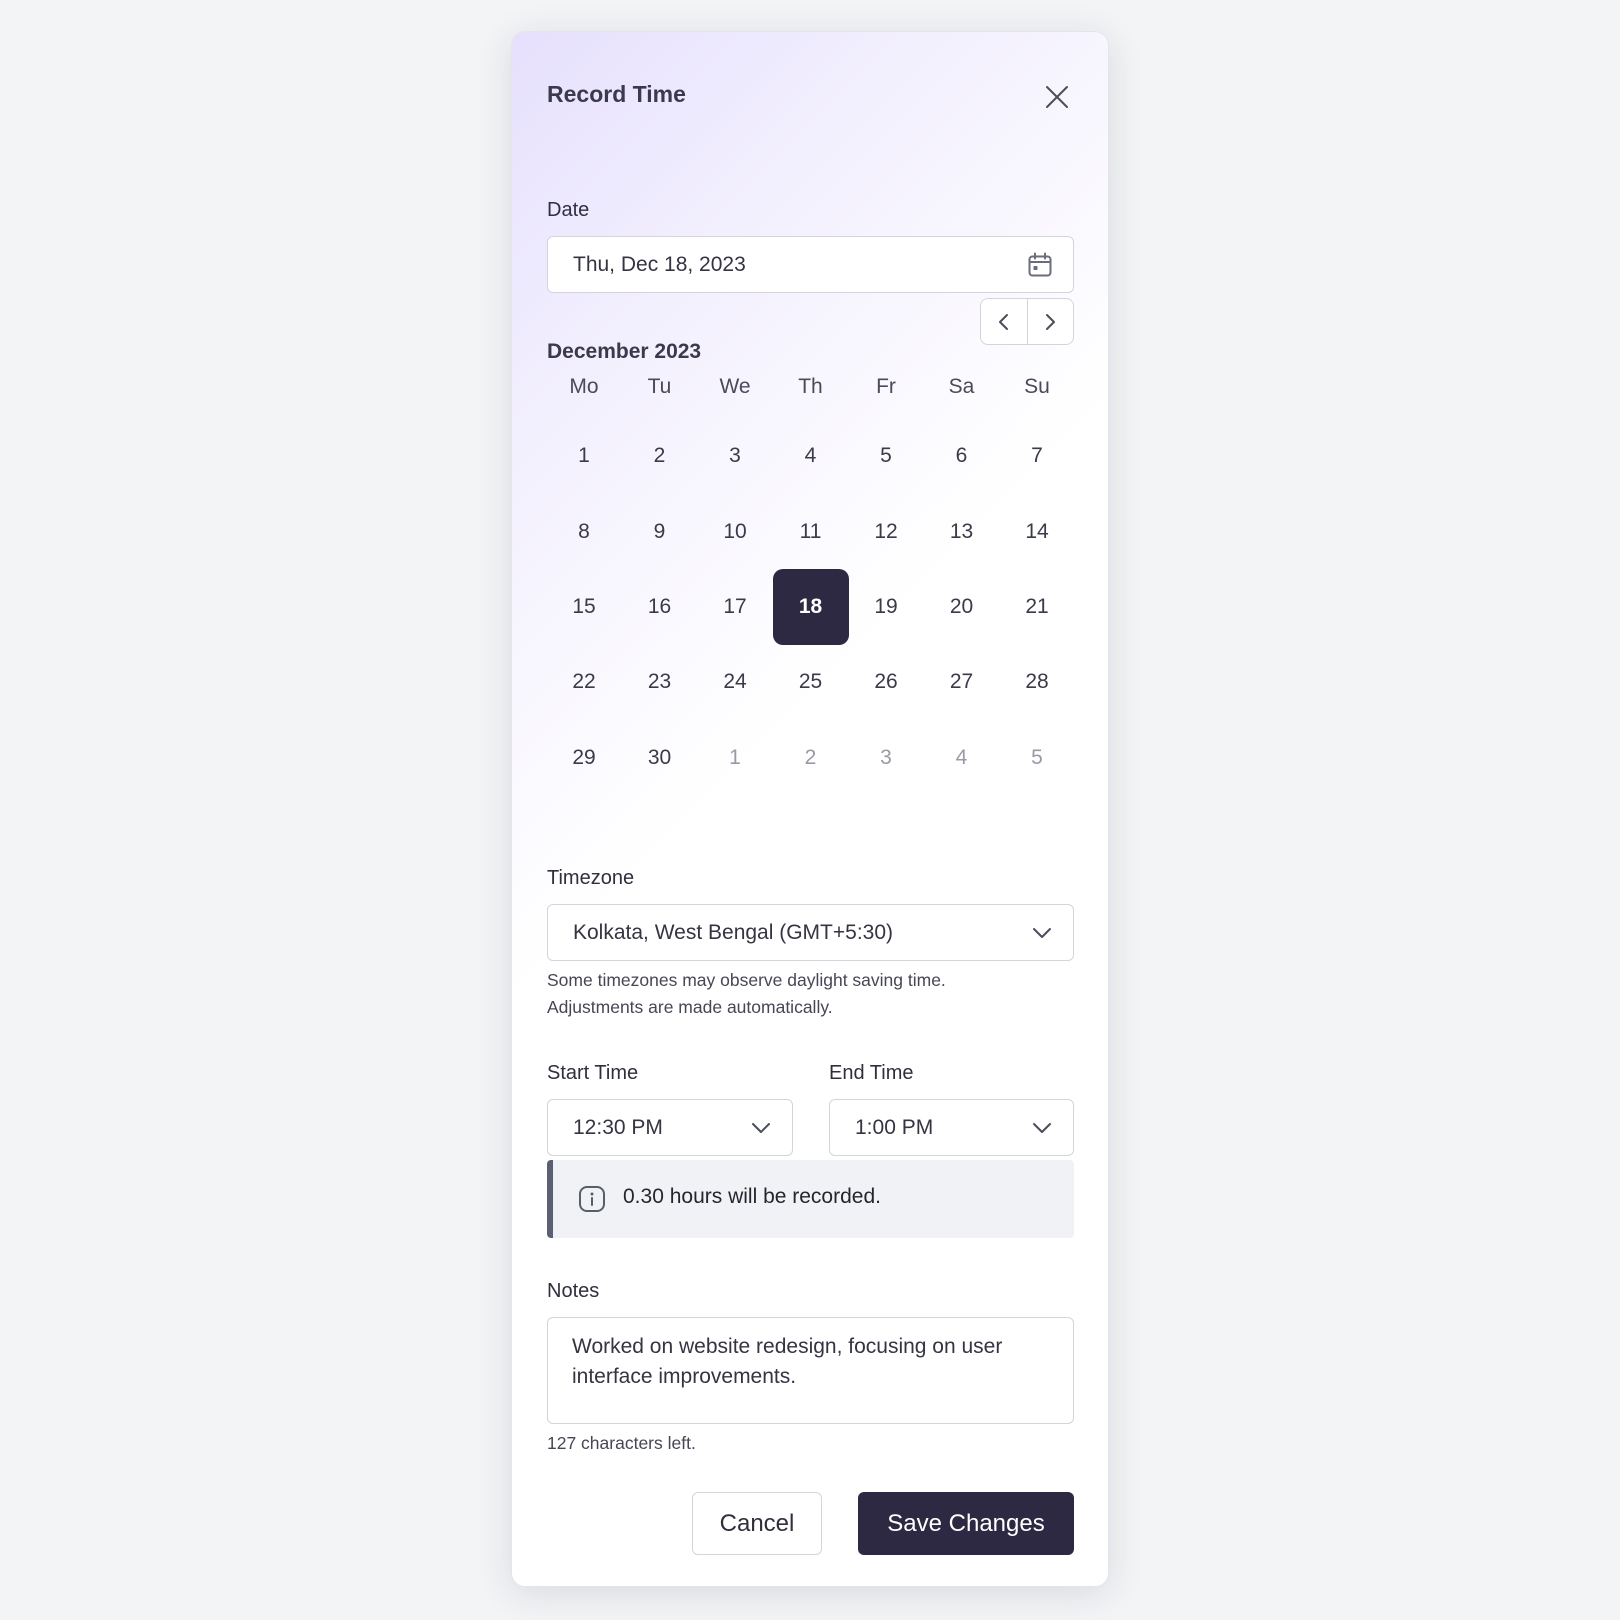 The width and height of the screenshot is (1620, 1620). What do you see at coordinates (1037, 758) in the screenshot?
I see `calendar-day-next-month: 5` at bounding box center [1037, 758].